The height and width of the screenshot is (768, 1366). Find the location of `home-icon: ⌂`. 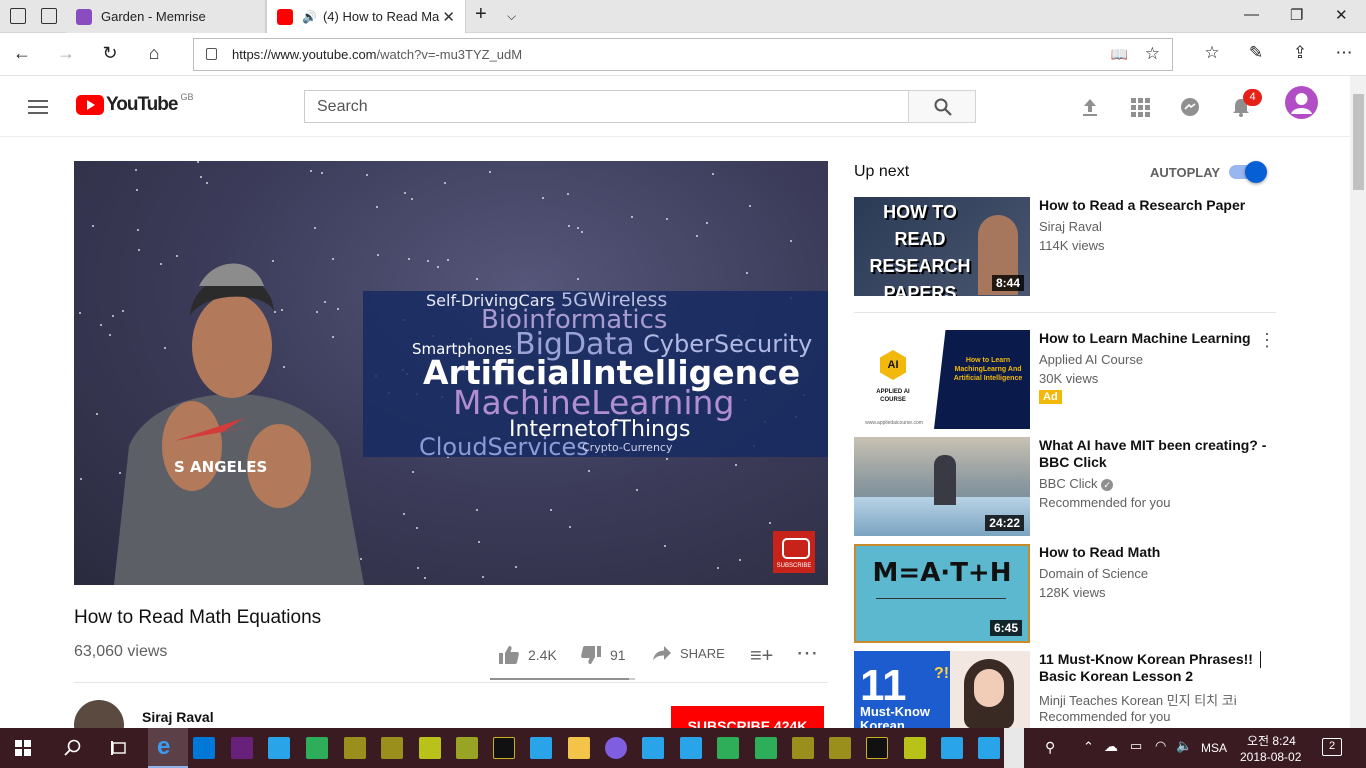

home-icon: ⌂ is located at coordinates (154, 53).